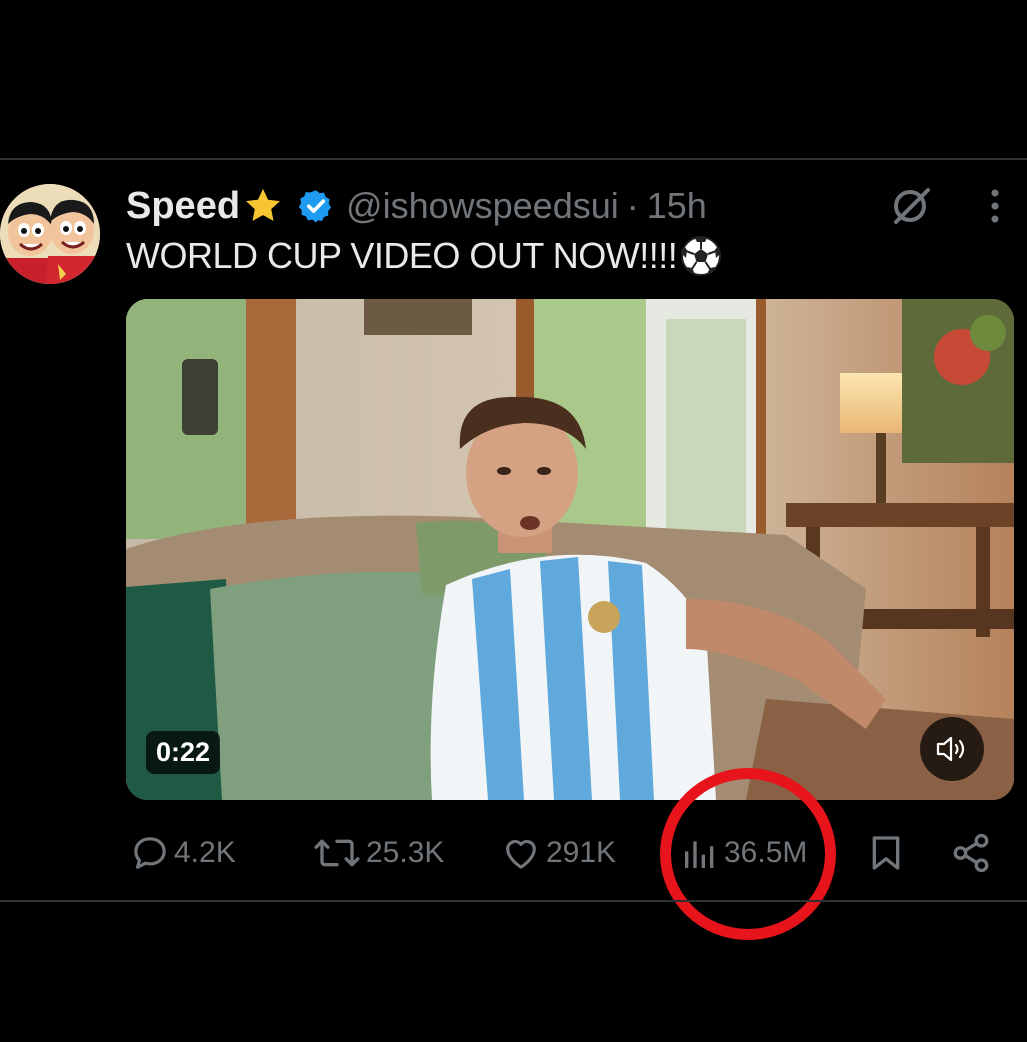 Image resolution: width=1027 pixels, height=1042 pixels. I want to click on views-button: 36.5M, so click(743, 853).